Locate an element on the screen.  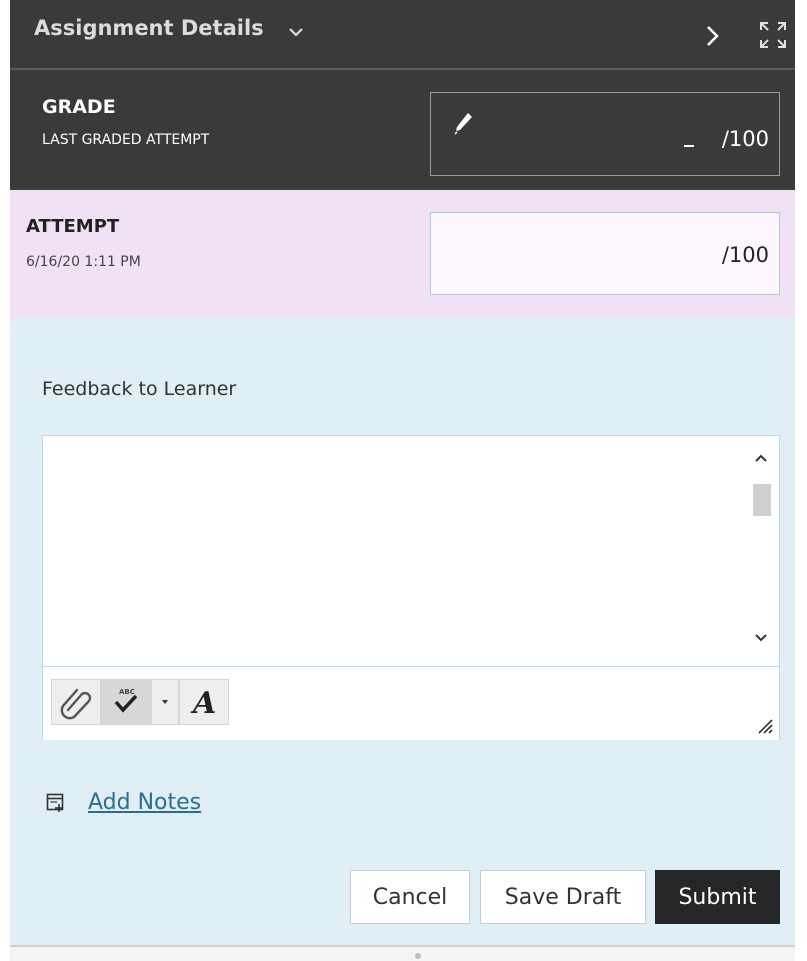
svg-text: A is located at coordinates (203, 703).